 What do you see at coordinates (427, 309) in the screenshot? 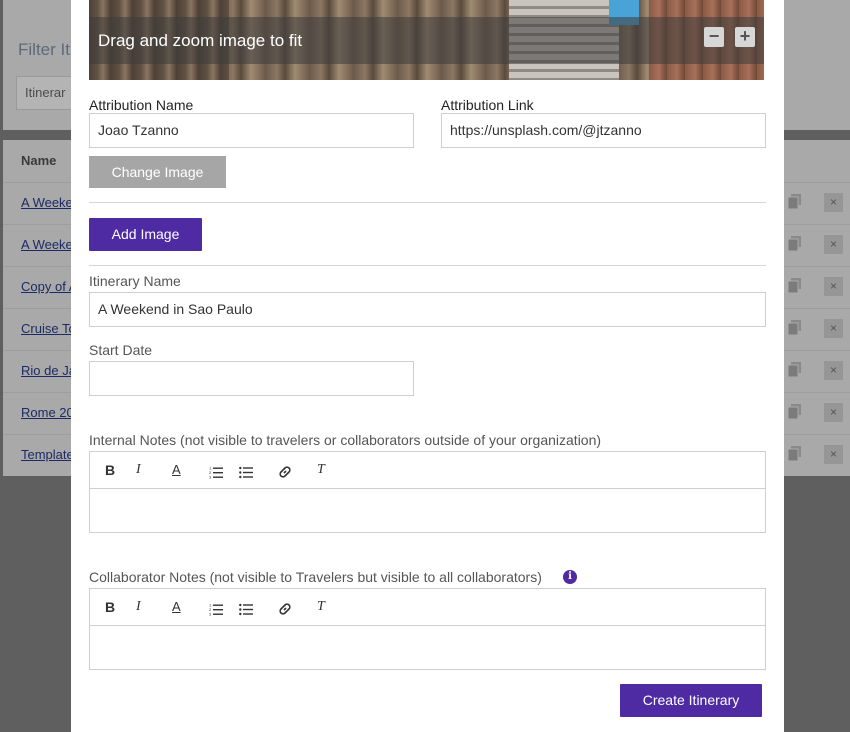
I see `itinerary-name-field: A Weekend in Sao Paulo` at bounding box center [427, 309].